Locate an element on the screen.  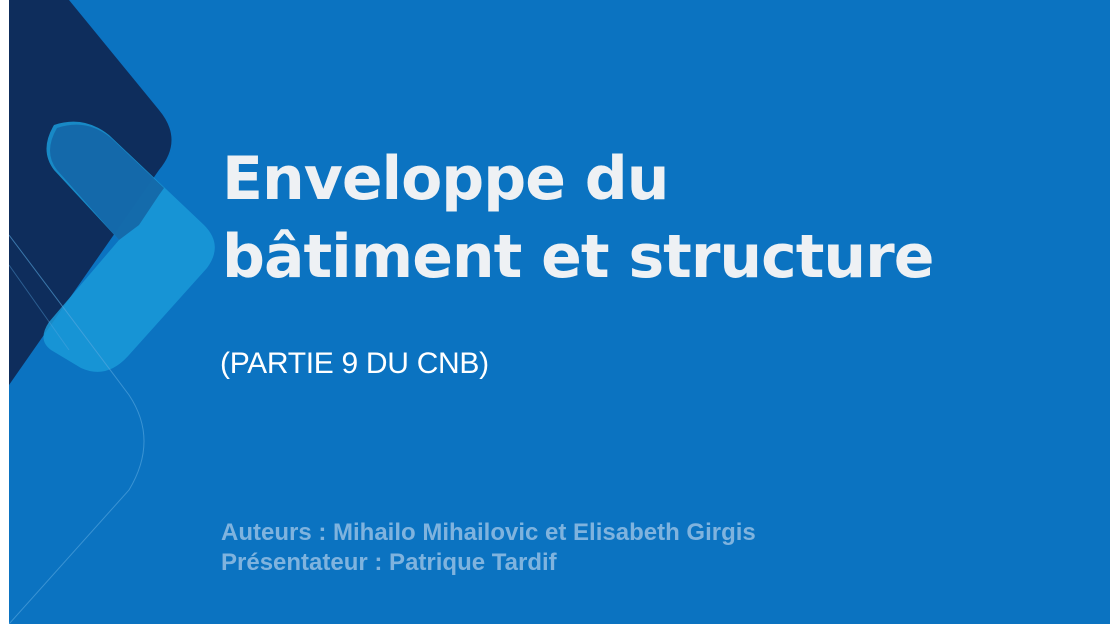
title-line-1: Enveloppe du is located at coordinates (445, 179).